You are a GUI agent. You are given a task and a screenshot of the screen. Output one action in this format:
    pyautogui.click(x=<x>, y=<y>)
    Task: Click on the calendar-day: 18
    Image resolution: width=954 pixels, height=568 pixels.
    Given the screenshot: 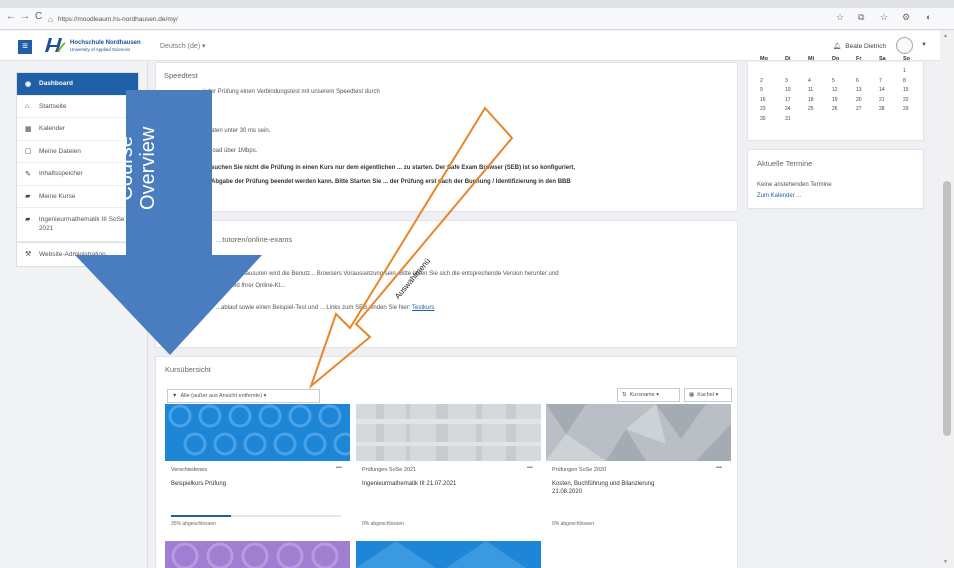 What is the action you would take?
    pyautogui.click(x=811, y=100)
    